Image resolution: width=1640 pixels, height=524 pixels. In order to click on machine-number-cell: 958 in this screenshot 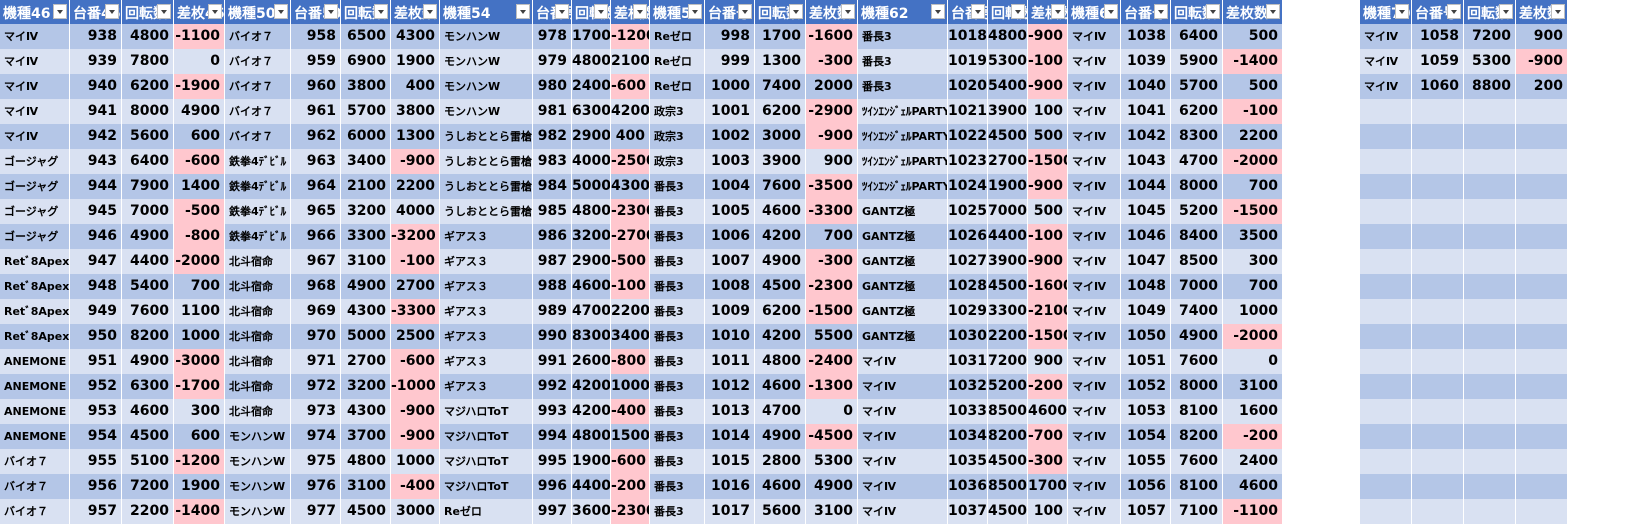, I will do `click(316, 36)`.